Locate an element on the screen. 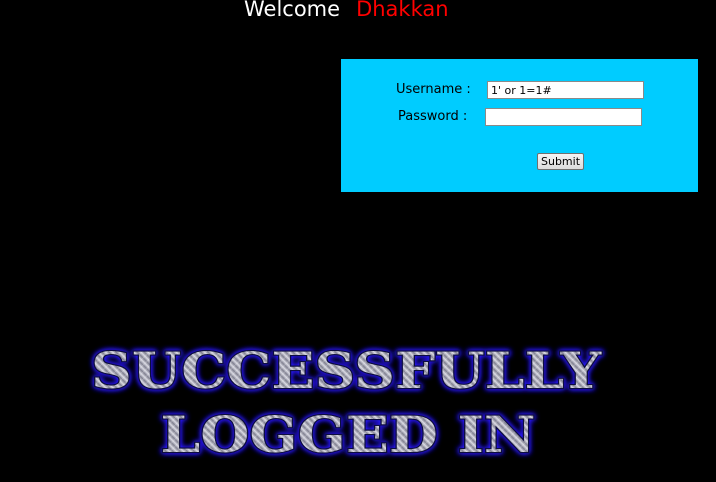  login-form: Username : Password : Submit is located at coordinates (519, 125).